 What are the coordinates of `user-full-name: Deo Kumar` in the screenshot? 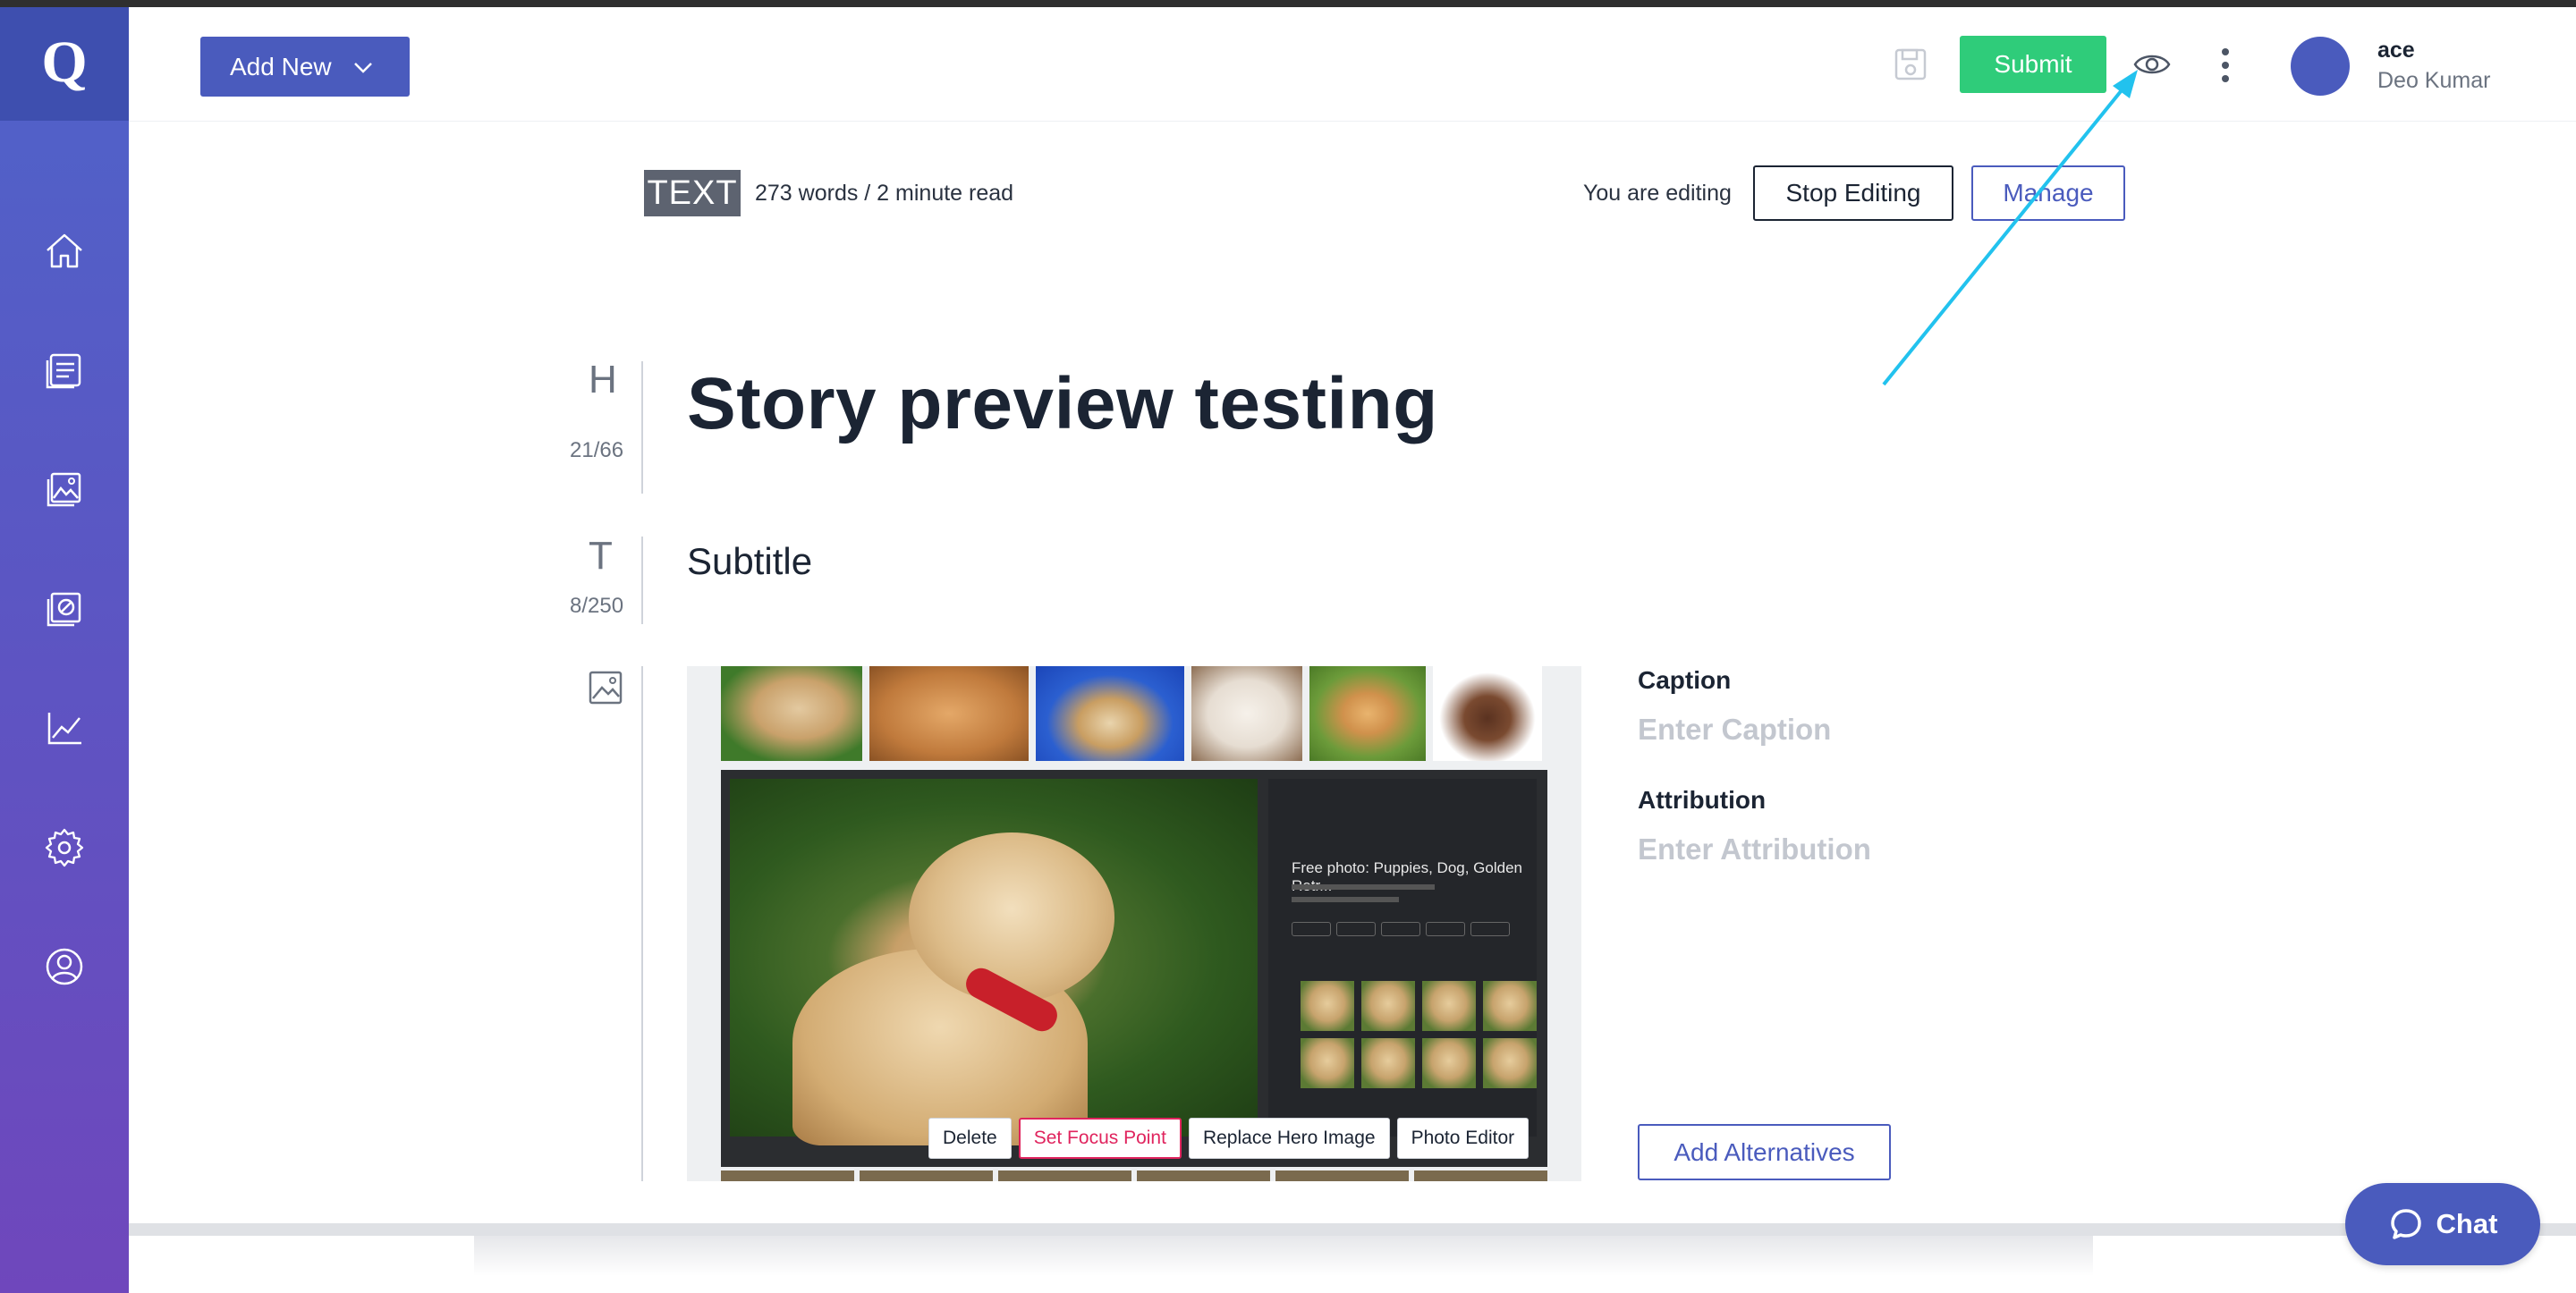 It's located at (2434, 81).